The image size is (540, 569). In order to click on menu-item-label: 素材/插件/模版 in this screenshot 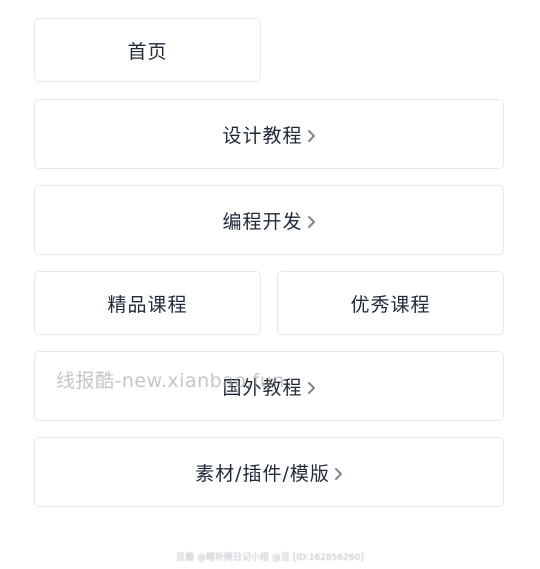, I will do `click(262, 473)`.